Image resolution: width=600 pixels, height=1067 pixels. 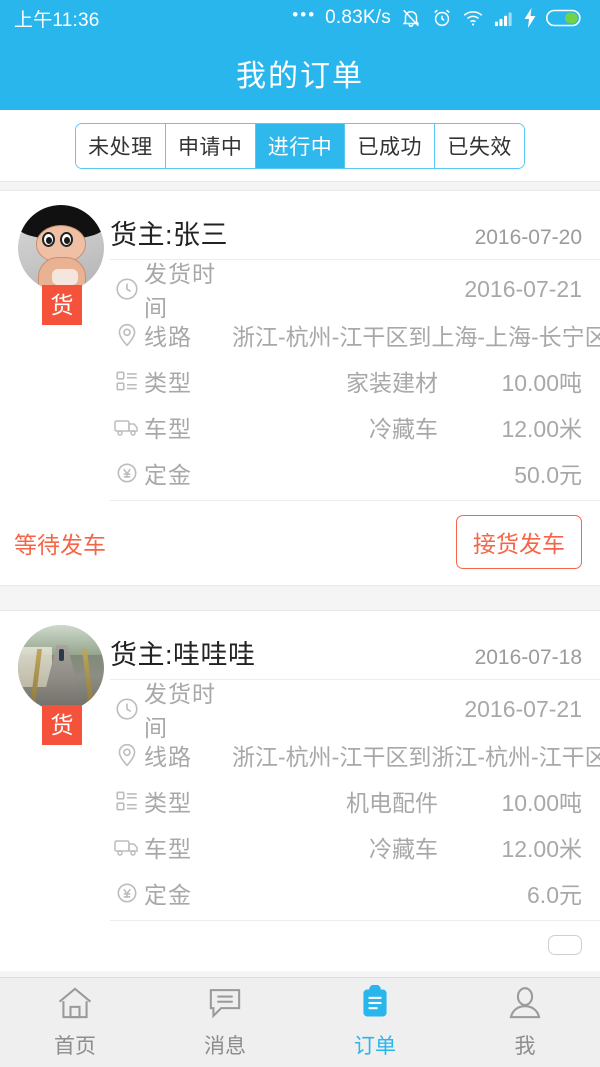 What do you see at coordinates (88, 678) in the screenshot?
I see `avatar-rail-right` at bounding box center [88, 678].